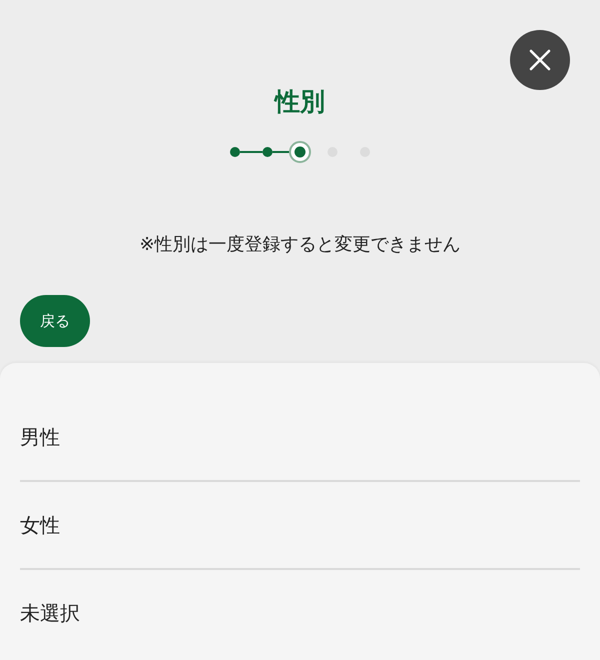 The height and width of the screenshot is (660, 600). I want to click on notice-text: ※性別は一度登録すると変更できません, so click(300, 245).